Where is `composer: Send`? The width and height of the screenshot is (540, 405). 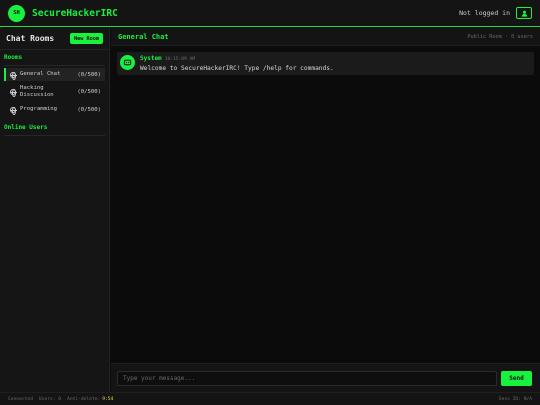
composer: Send is located at coordinates (325, 377).